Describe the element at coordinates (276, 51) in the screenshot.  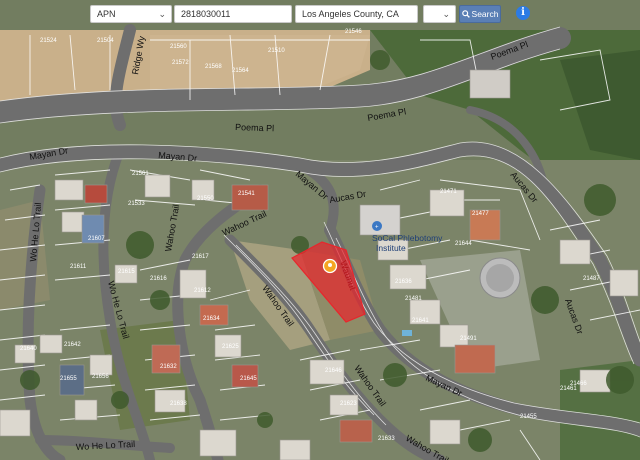
I see `parcel-number: 21510` at that location.